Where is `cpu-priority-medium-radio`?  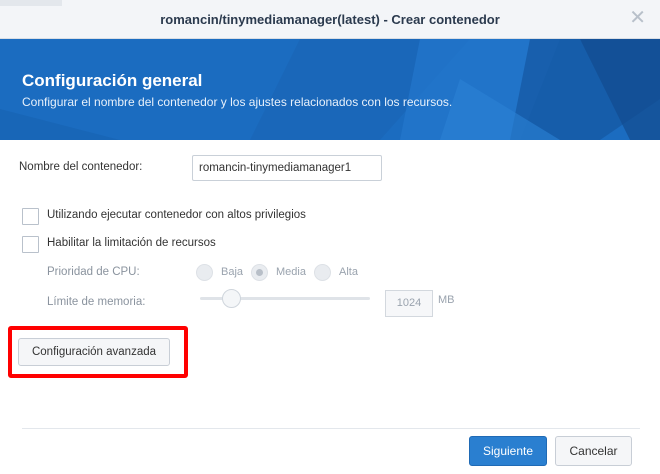 cpu-priority-medium-radio is located at coordinates (259, 272).